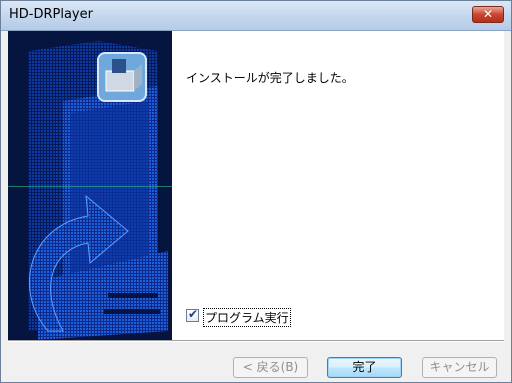 The width and height of the screenshot is (512, 383). What do you see at coordinates (364, 367) in the screenshot?
I see `finish-button: 完了` at bounding box center [364, 367].